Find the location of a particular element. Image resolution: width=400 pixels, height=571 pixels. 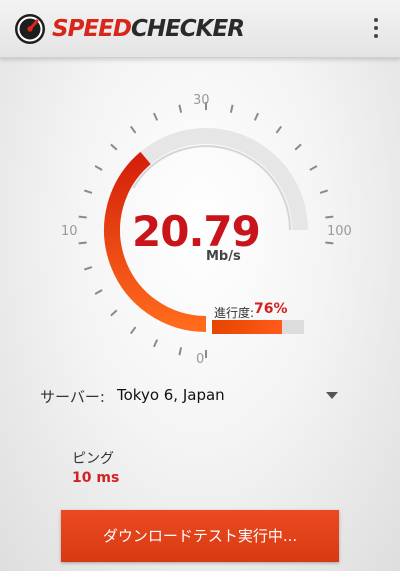

ping-value: 10 ms is located at coordinates (96, 478).